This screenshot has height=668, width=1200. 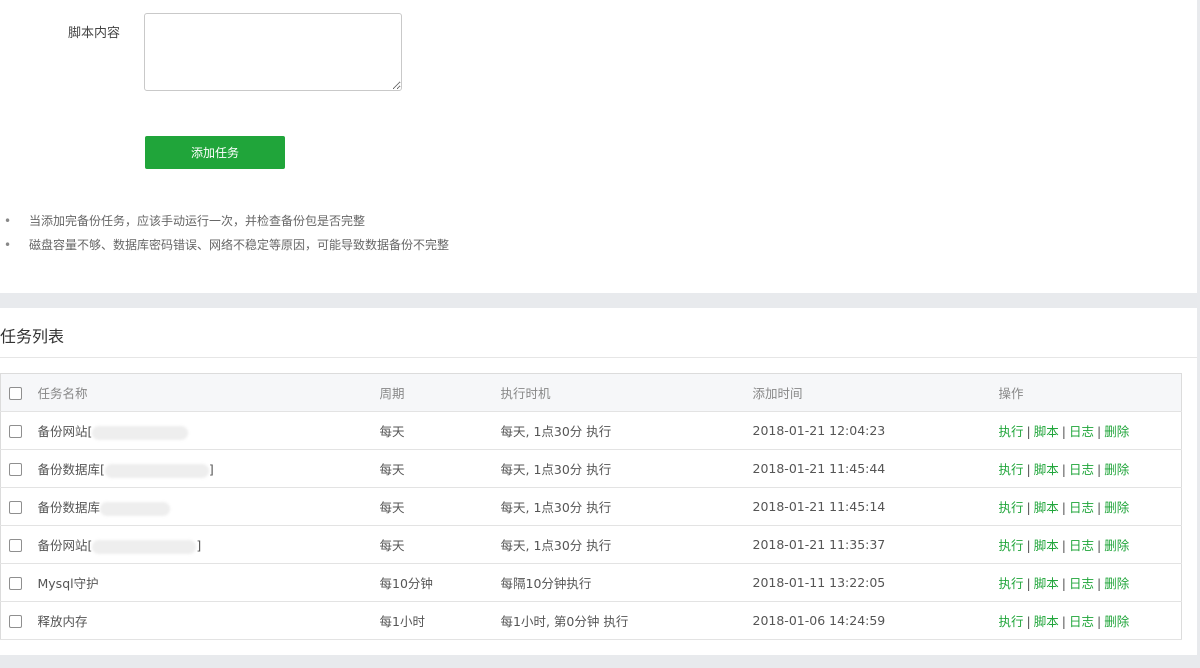 I want to click on task-added-time: 2018-01-21 11:45:14, so click(x=875, y=506).